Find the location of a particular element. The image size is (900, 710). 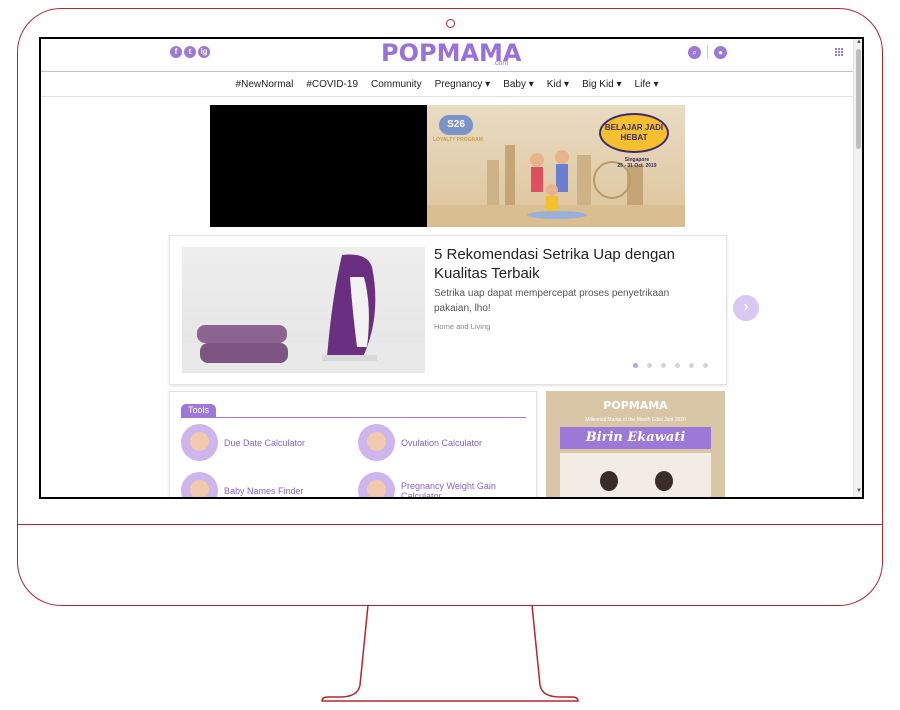

ad-location-date: Singapore 25 - 31 Oct. 2019 is located at coordinates (637, 163).